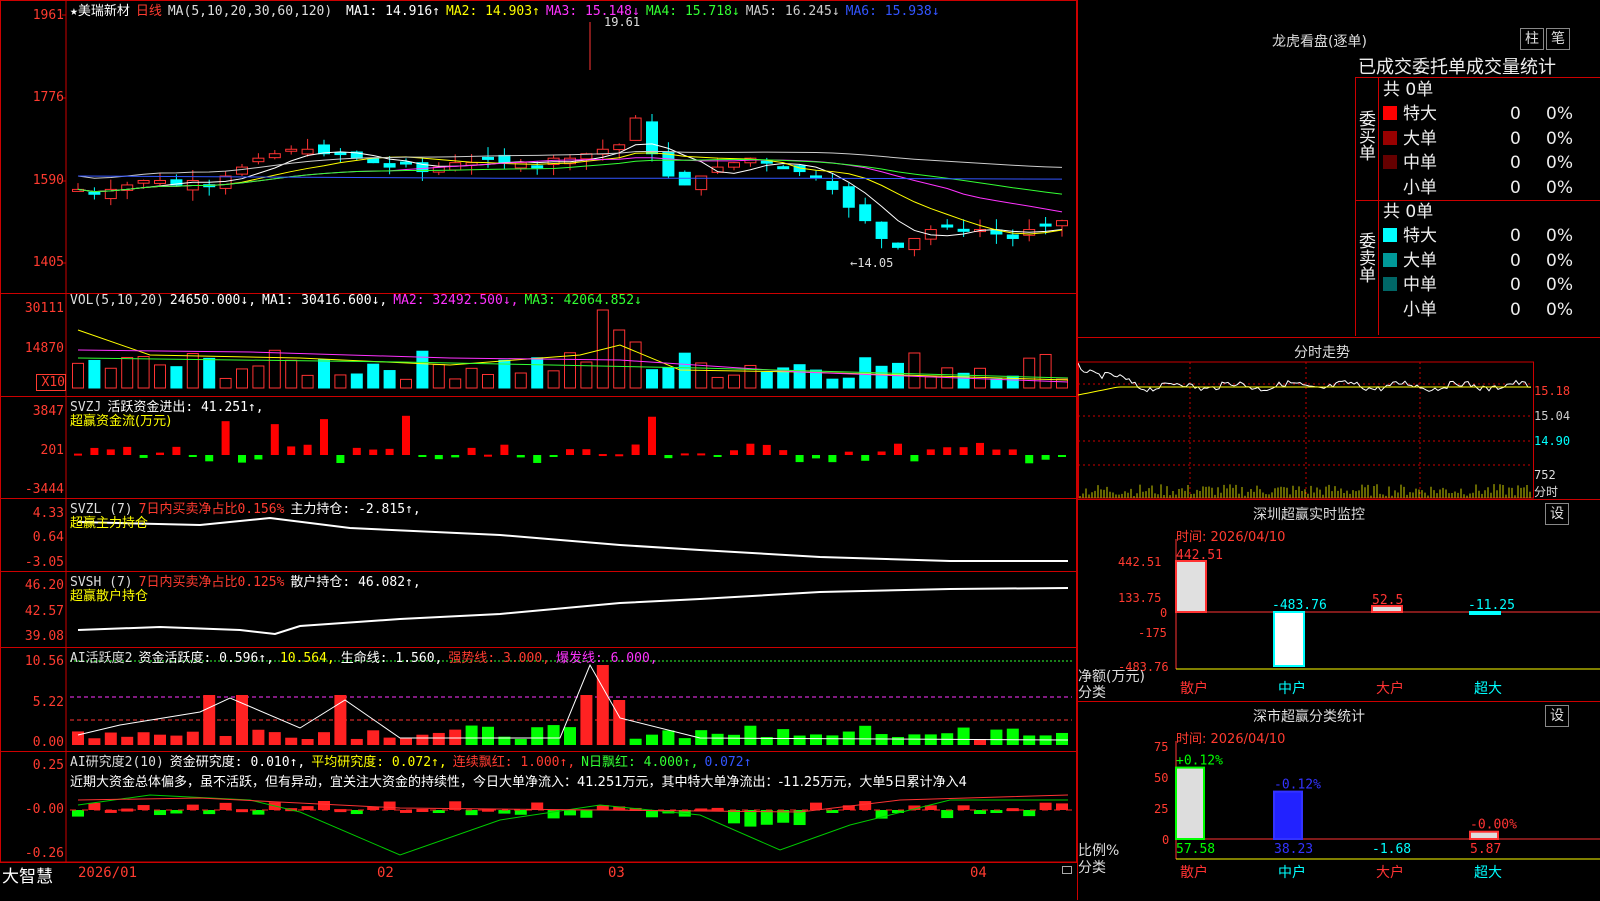  I want to click on buy-row: 小单 0 0%, so click(1491, 188).